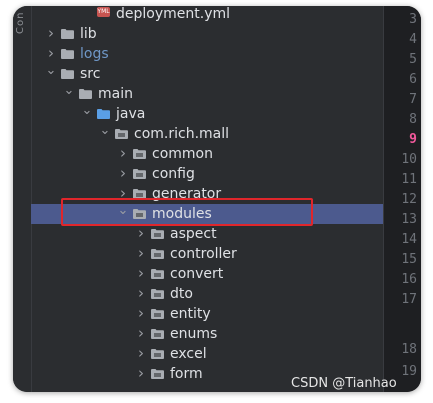  Describe the element at coordinates (103, 12) in the screenshot. I see `yml-file-icon: YML` at that location.